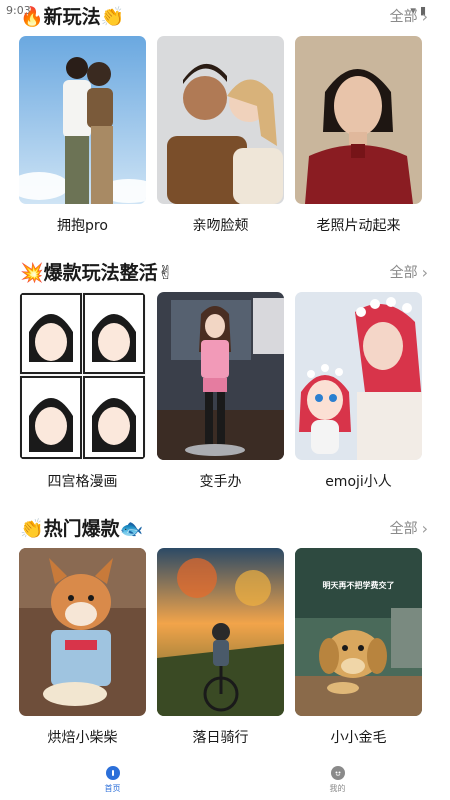  Describe the element at coordinates (82, 738) in the screenshot. I see `card-label: 烘焙小柴柴` at that location.